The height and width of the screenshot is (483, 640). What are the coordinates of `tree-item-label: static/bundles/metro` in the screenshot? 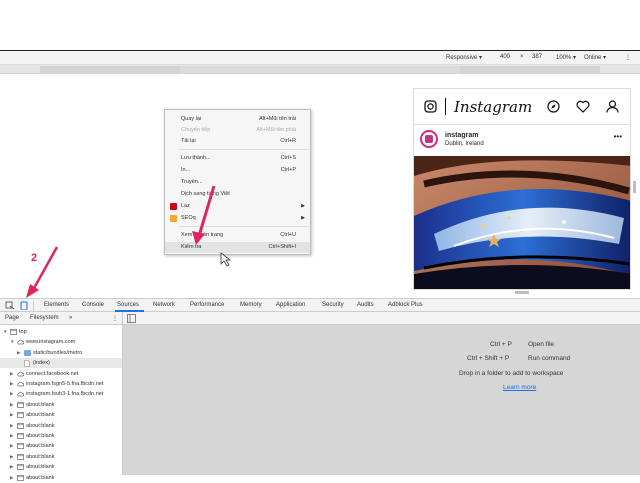 It's located at (58, 352).